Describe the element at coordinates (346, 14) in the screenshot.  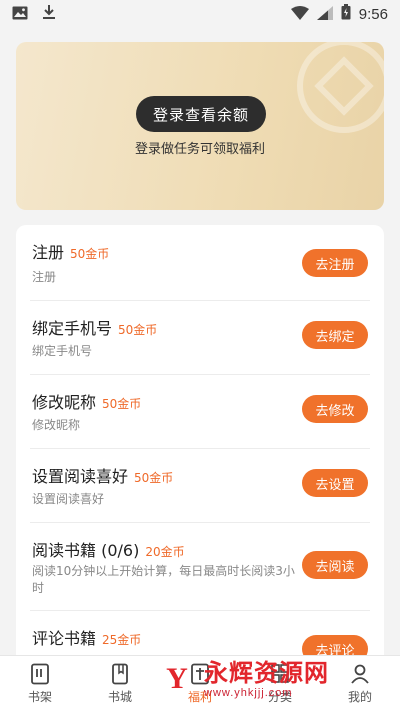
I see `battery-charging-icon` at that location.